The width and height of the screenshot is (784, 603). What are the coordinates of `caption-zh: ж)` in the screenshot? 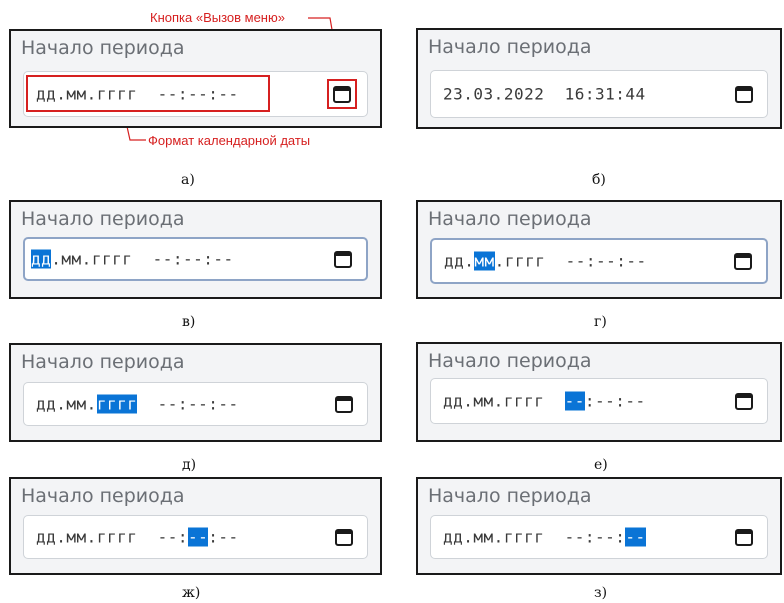 It's located at (191, 593).